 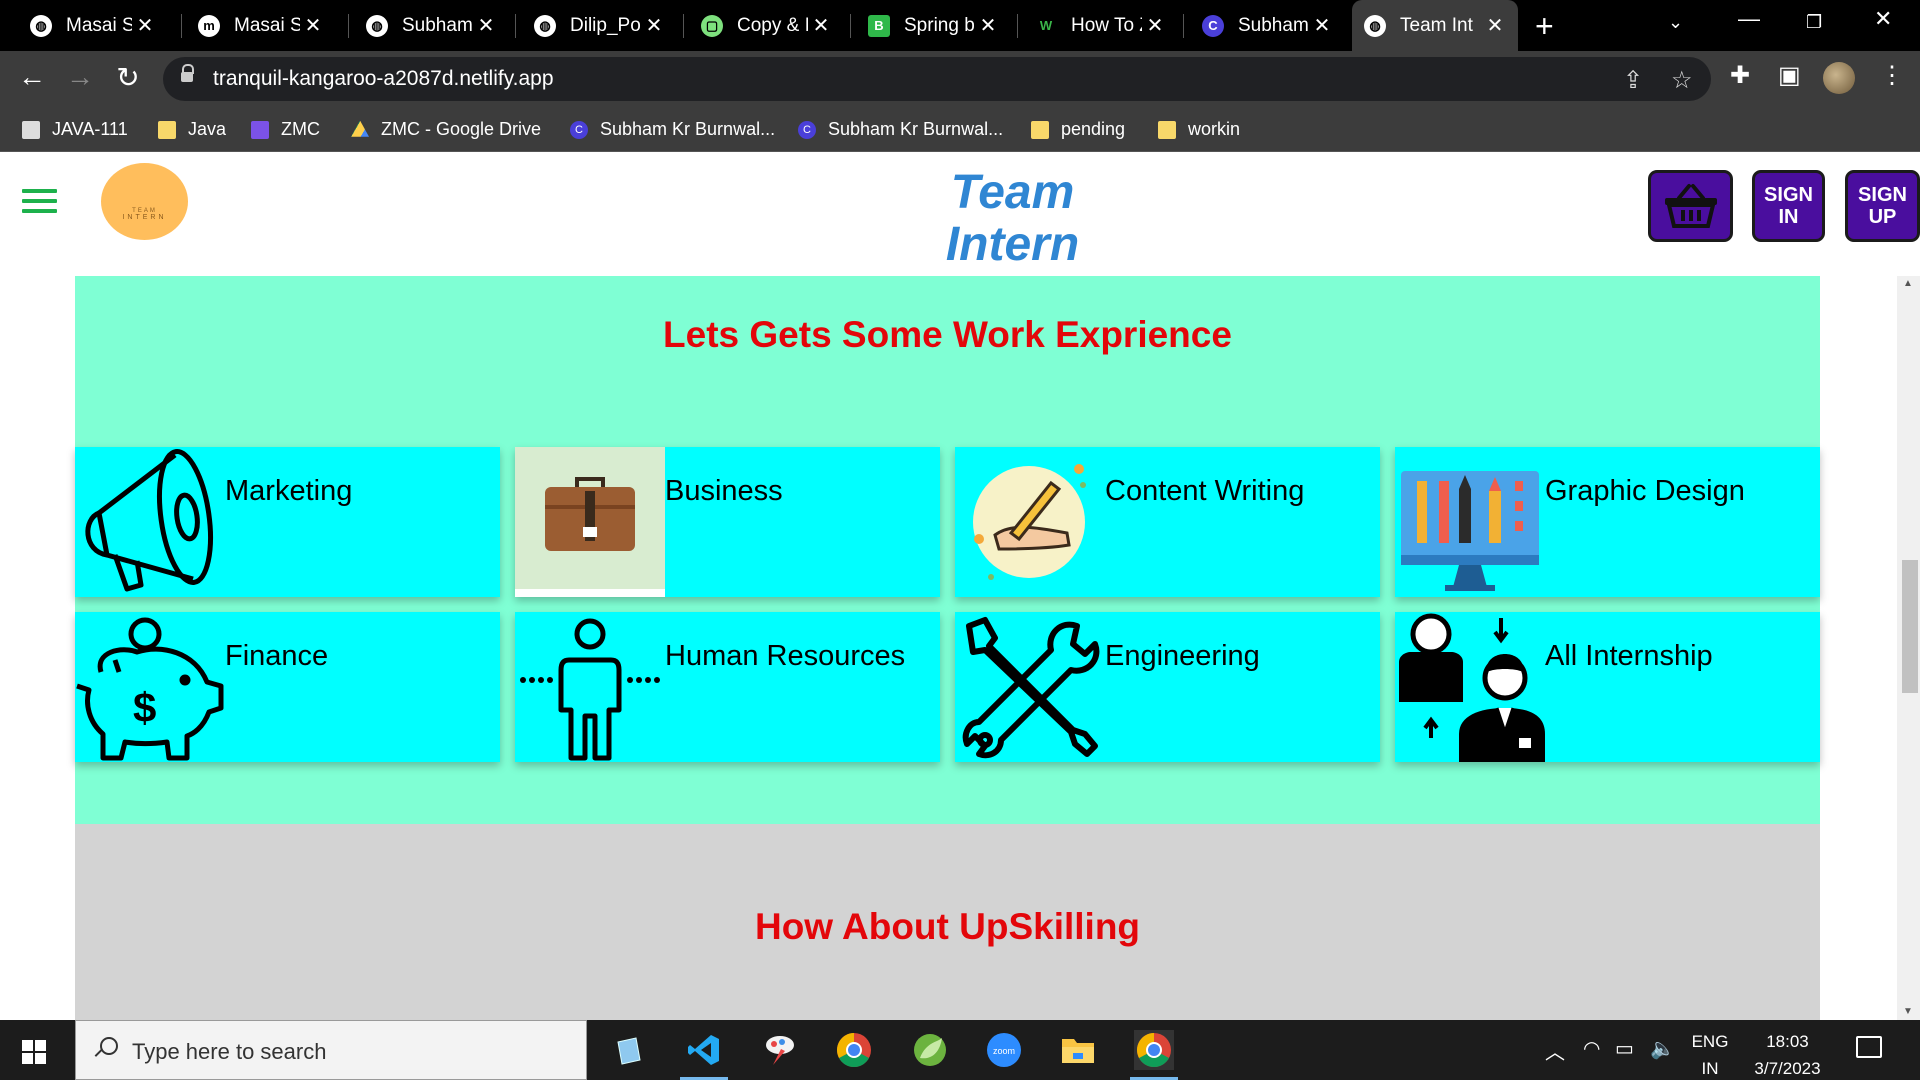 I want to click on app-icon, so click(x=31, y=129).